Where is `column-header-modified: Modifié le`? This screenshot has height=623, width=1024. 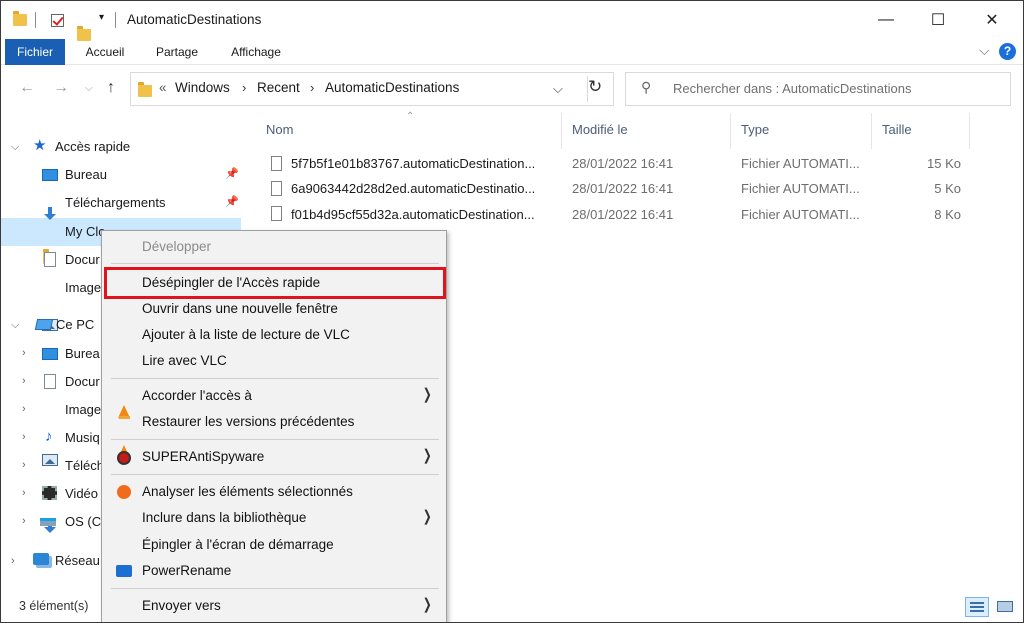 column-header-modified: Modifié le is located at coordinates (600, 129).